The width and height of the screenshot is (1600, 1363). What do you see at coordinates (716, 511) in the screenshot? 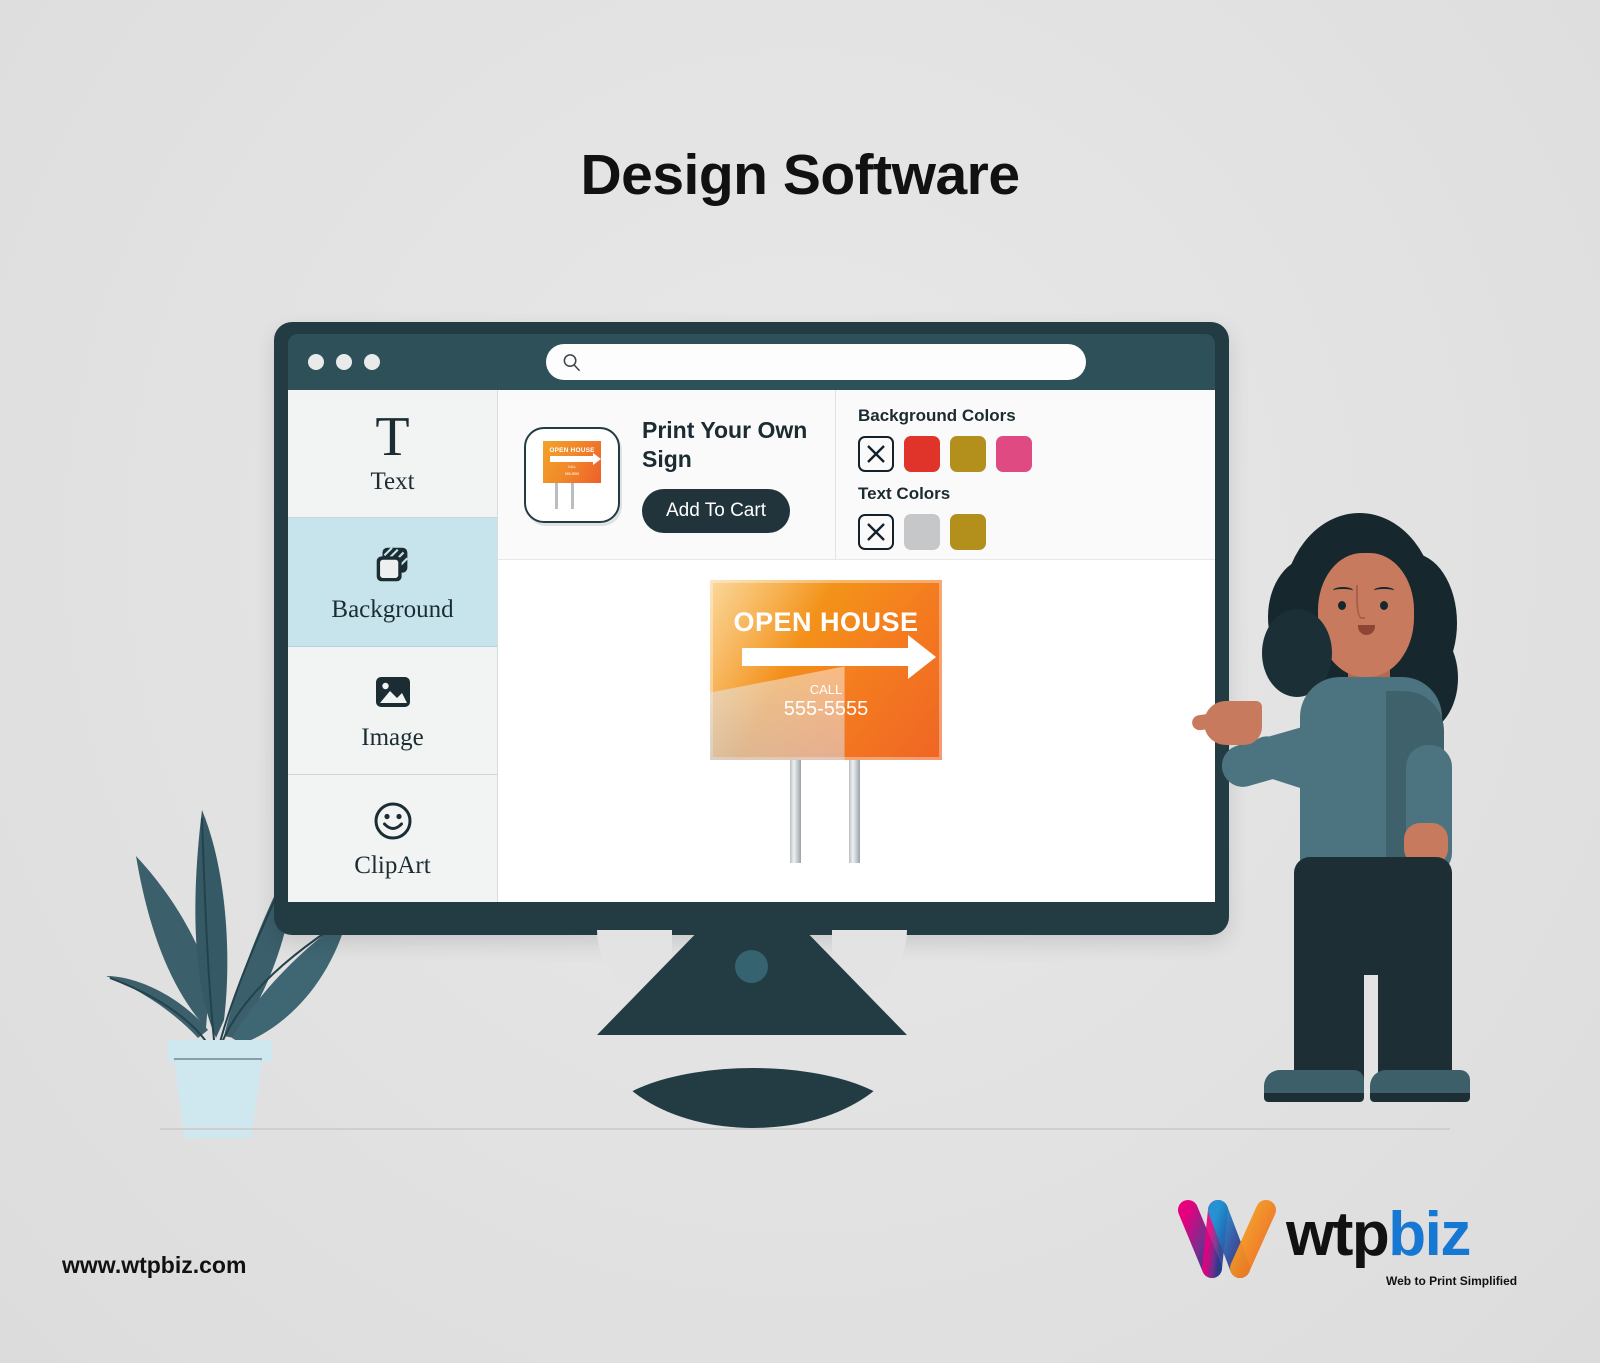
I see `add-to-cart-button: Add To Cart` at bounding box center [716, 511].